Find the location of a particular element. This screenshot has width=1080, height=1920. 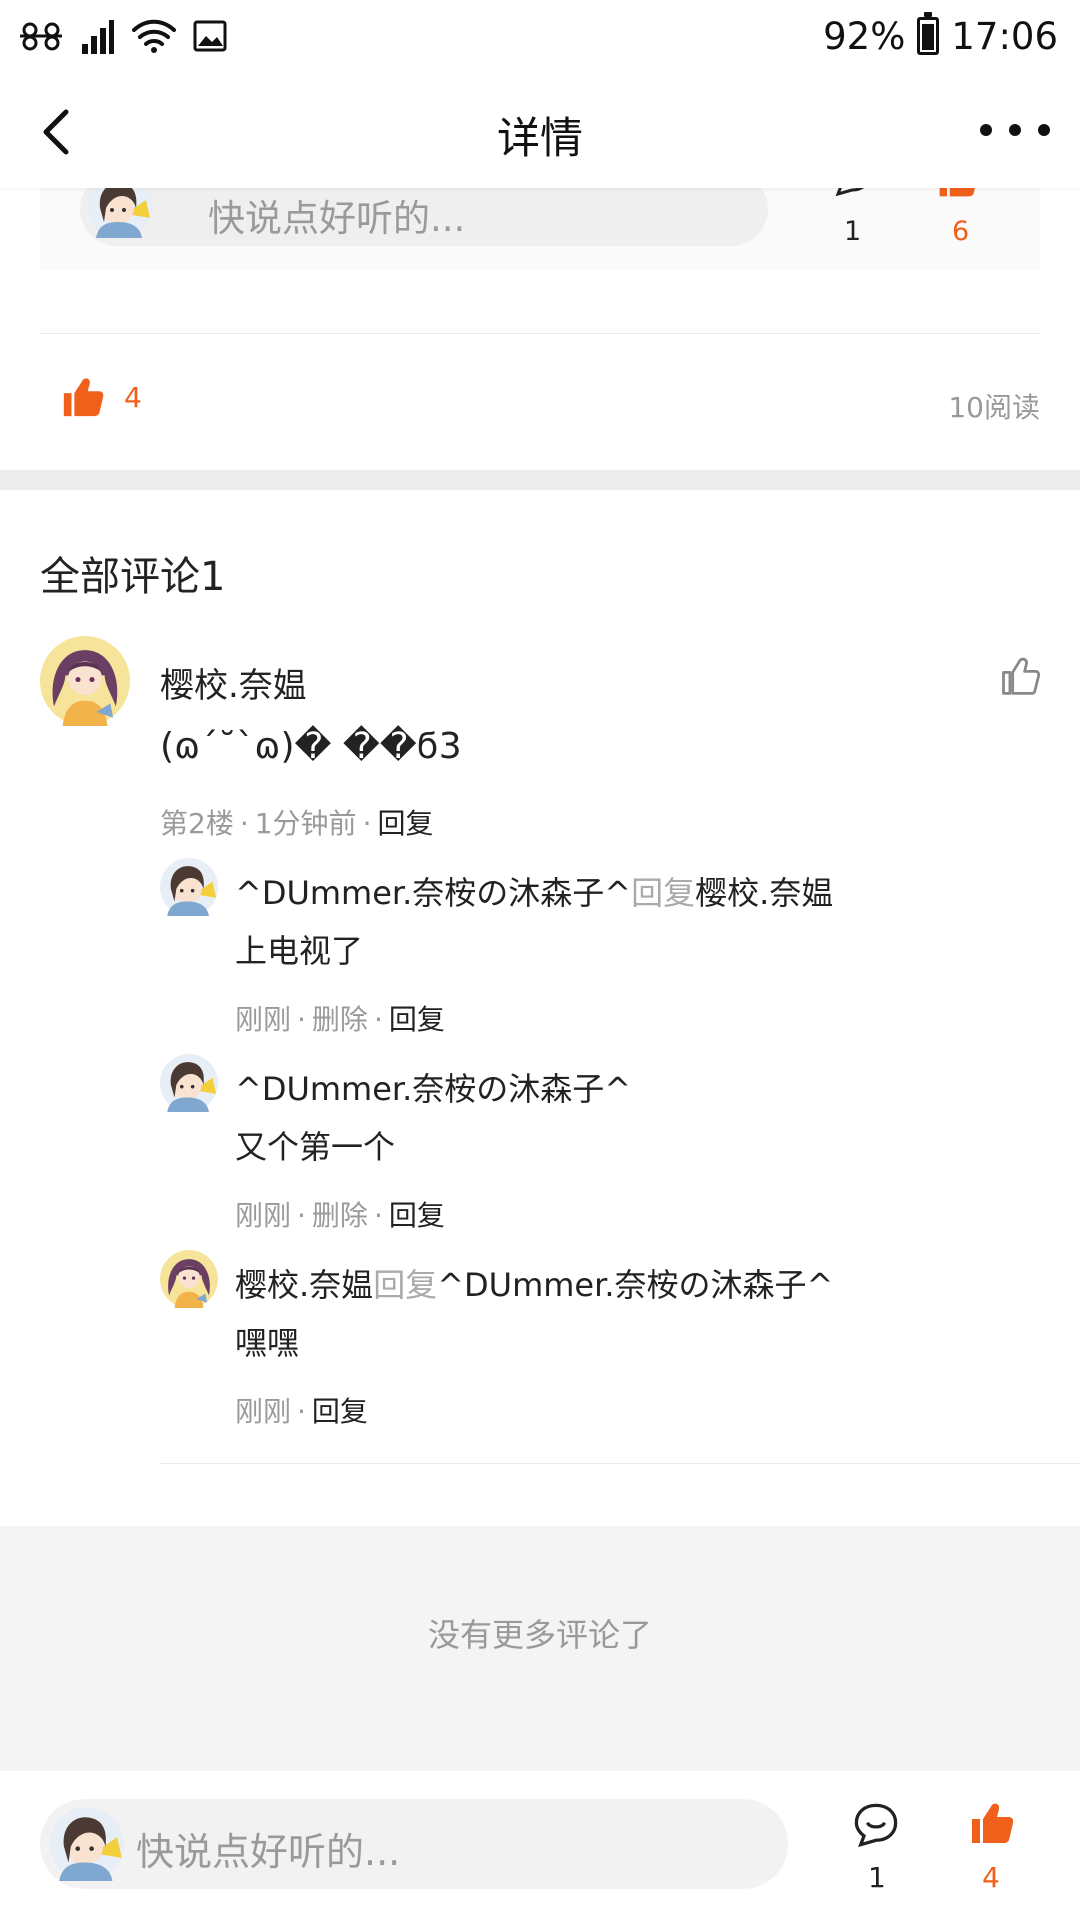

more-icon is located at coordinates (1015, 130).